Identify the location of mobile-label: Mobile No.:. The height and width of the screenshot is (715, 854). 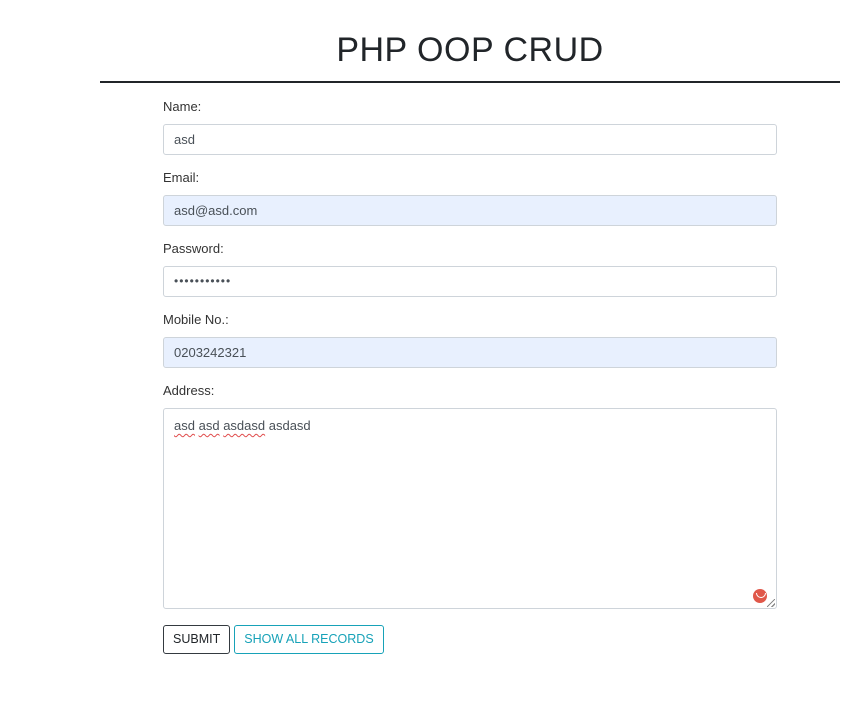
(196, 319).